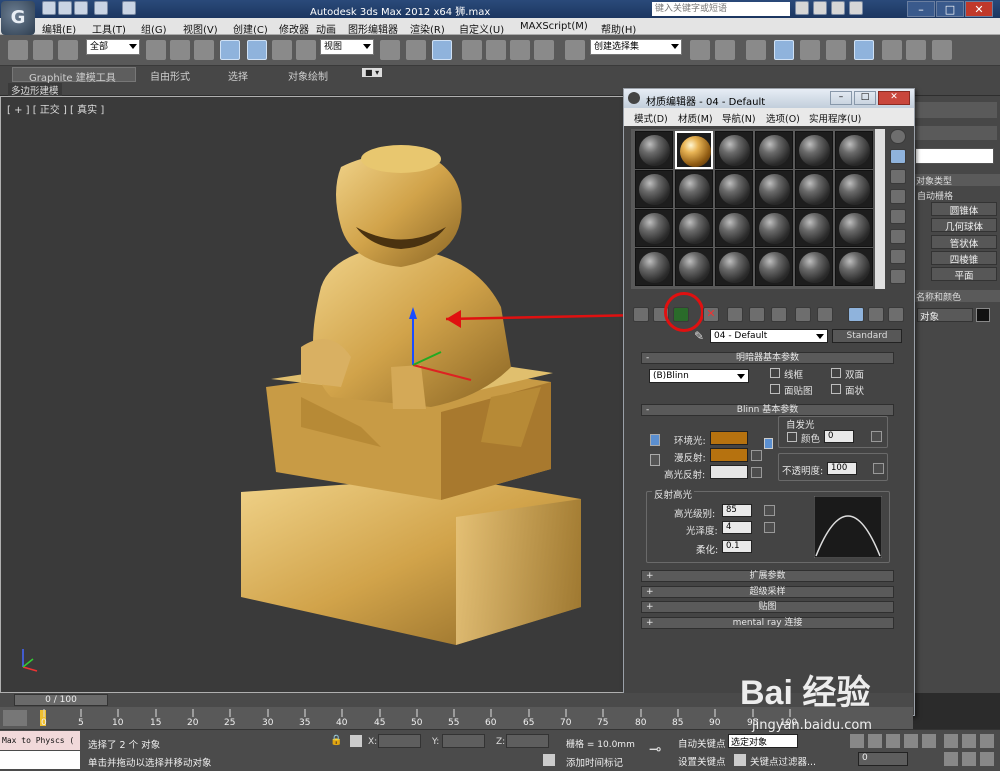  What do you see at coordinates (898, 236) in the screenshot?
I see `make-preview-icon` at bounding box center [898, 236].